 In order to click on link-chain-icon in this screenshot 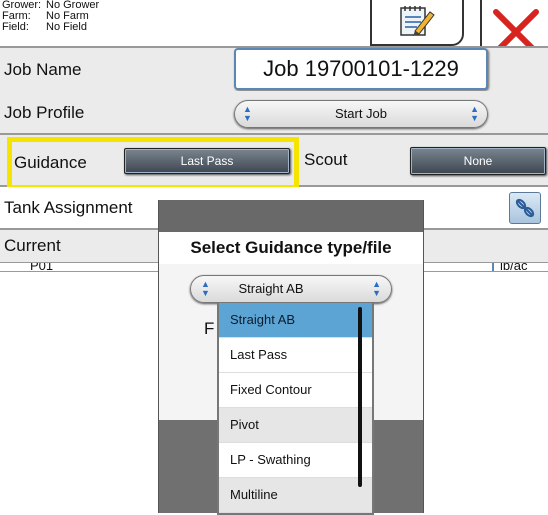, I will do `click(525, 208)`.